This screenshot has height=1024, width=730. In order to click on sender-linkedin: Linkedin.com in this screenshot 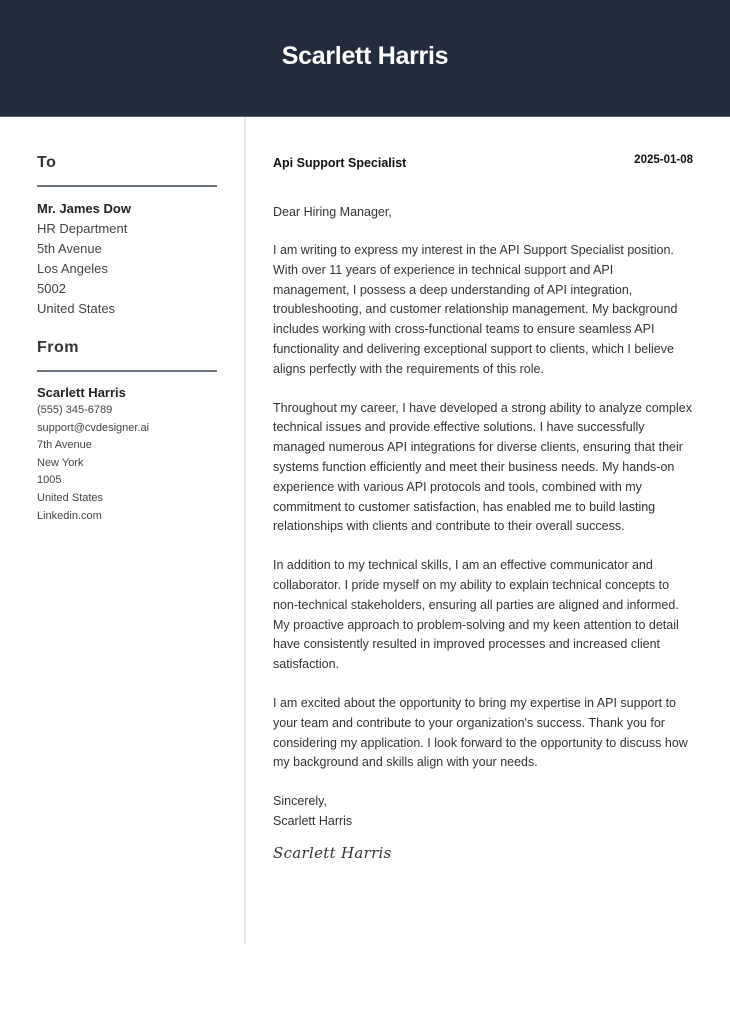, I will do `click(69, 515)`.